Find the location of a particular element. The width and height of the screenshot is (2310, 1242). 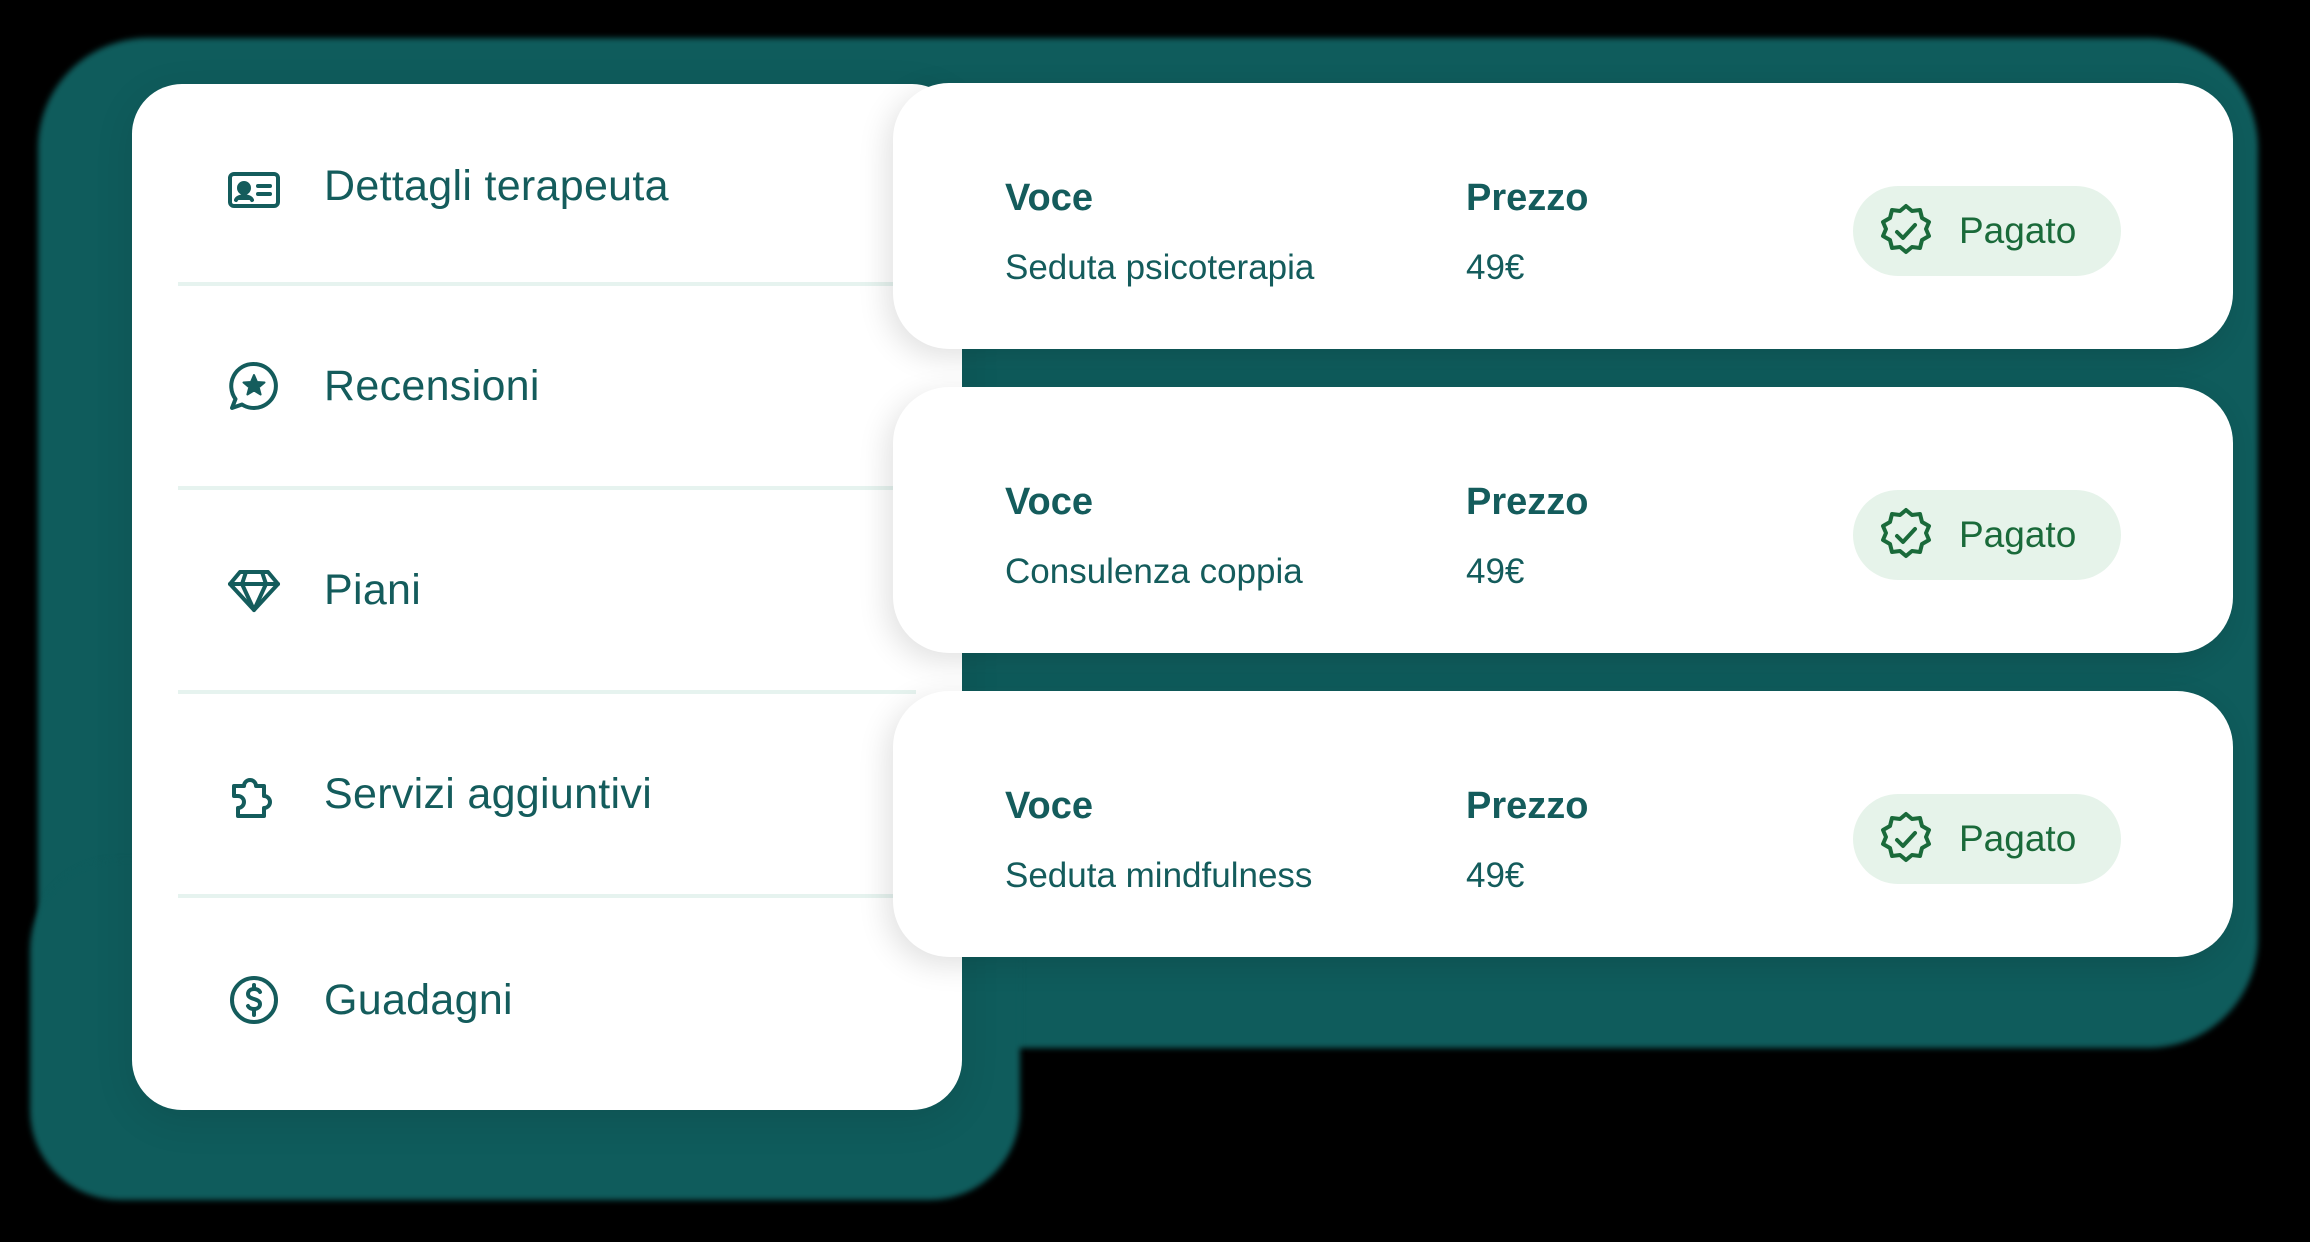

payment-card: Voce Consulenza coppia Prezzo 49€ Pagato is located at coordinates (1563, 520).